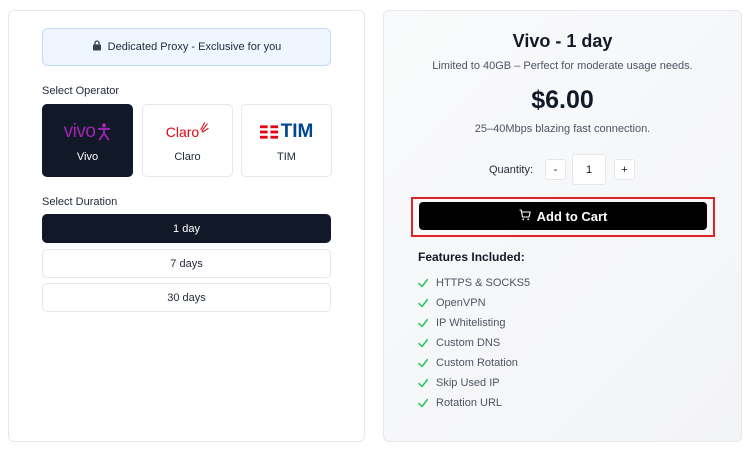  I want to click on quantity-input: 1, so click(589, 169).